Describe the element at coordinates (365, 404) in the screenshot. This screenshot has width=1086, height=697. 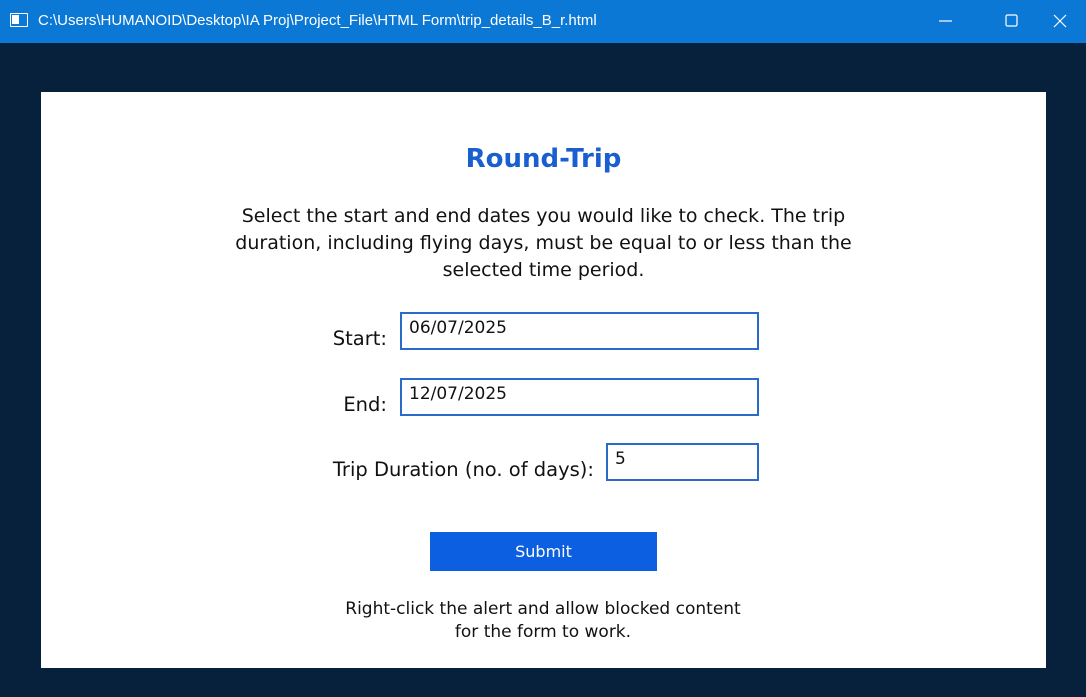
I see `end-date-label: End:` at that location.